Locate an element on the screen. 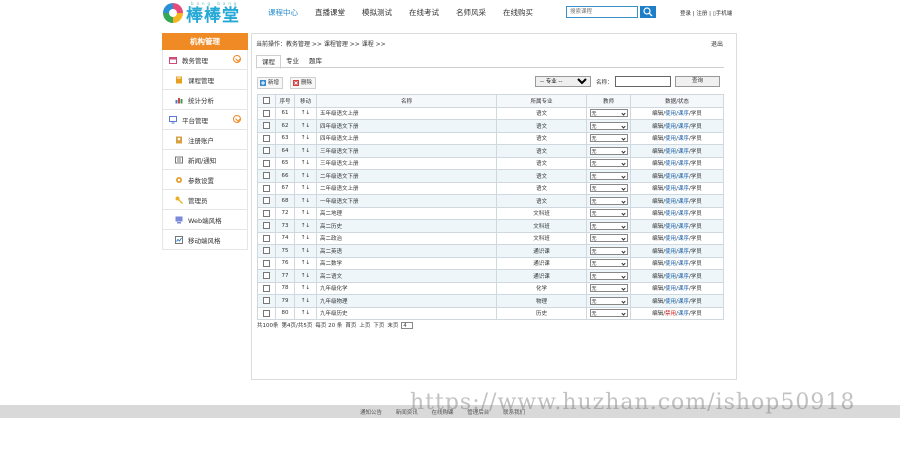 The image size is (900, 456). pager-first: 首页 is located at coordinates (350, 325).